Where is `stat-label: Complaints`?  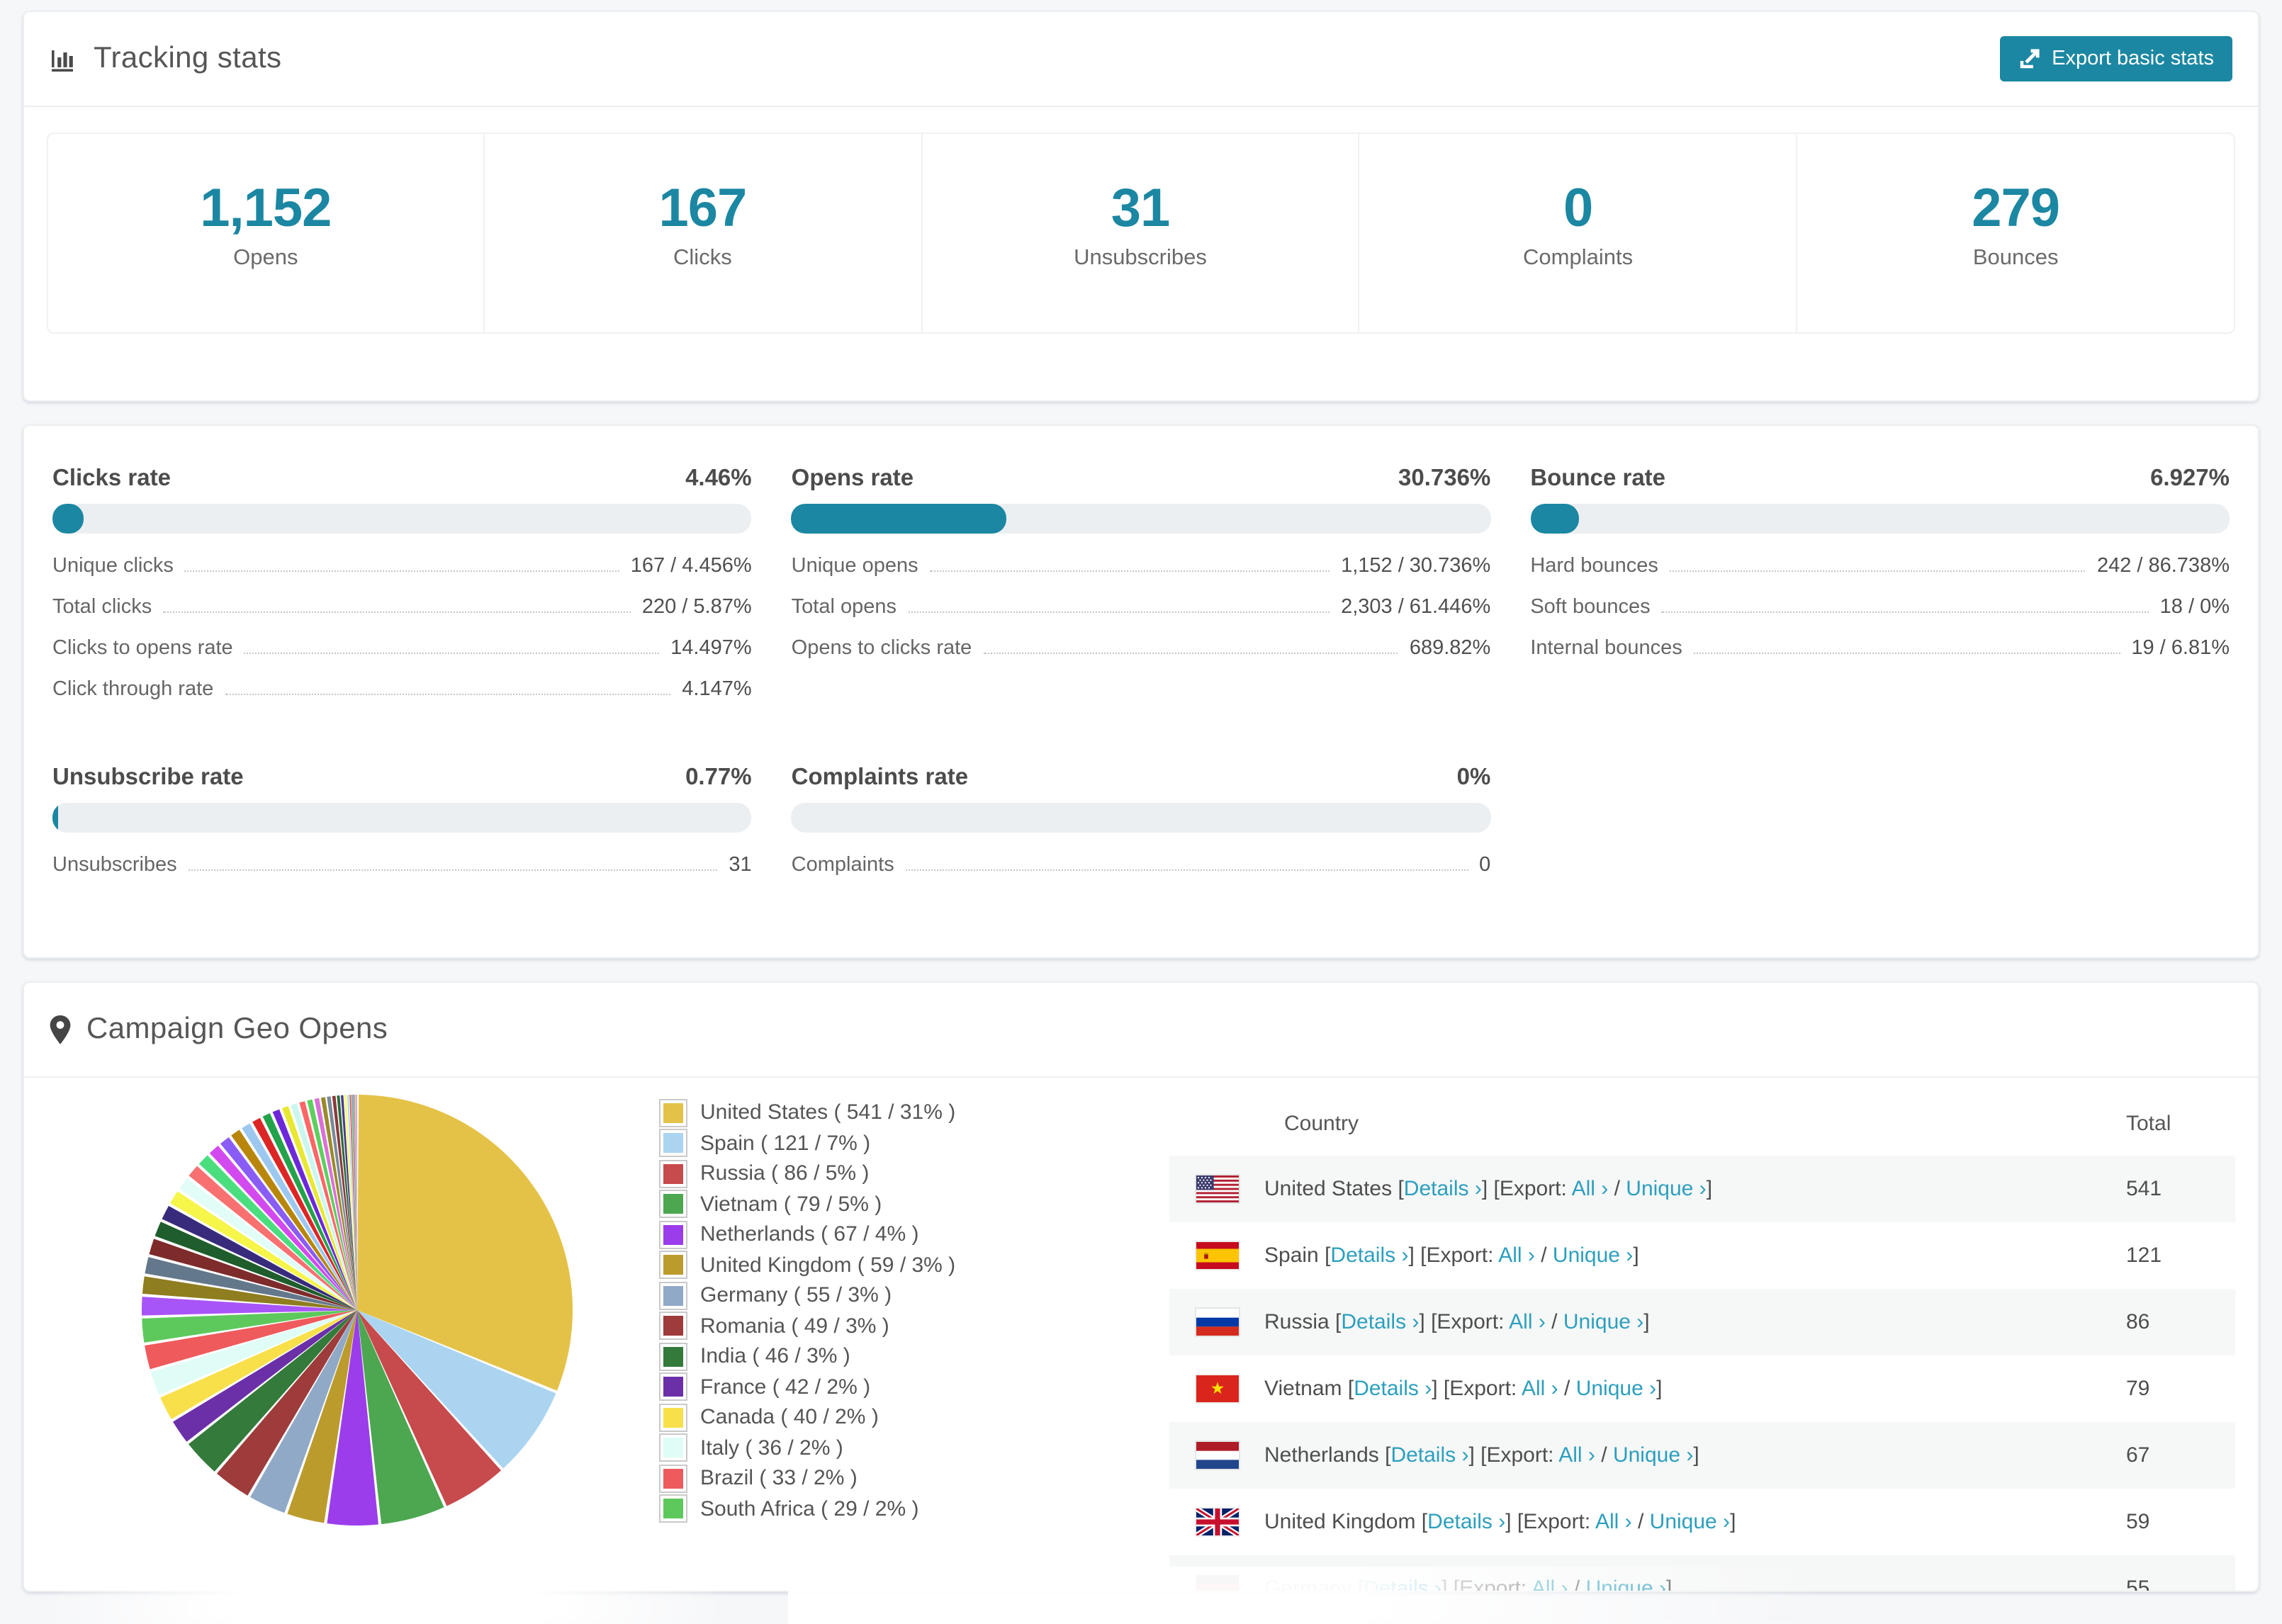 stat-label: Complaints is located at coordinates (1578, 257).